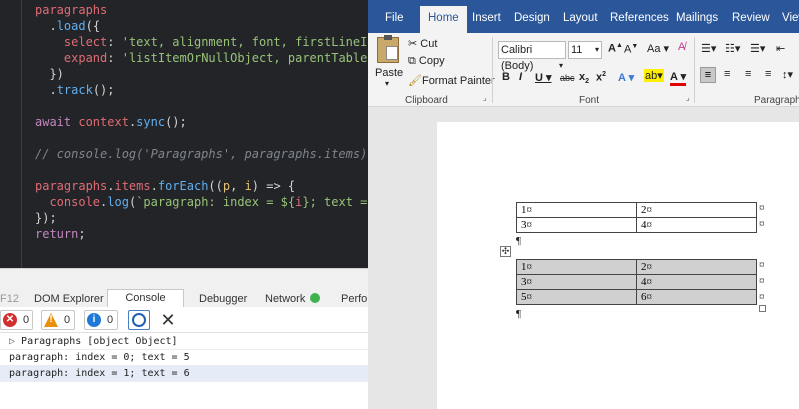 Image resolution: width=799 pixels, height=409 pixels. I want to click on font-color-icon: A ▾, so click(678, 78).